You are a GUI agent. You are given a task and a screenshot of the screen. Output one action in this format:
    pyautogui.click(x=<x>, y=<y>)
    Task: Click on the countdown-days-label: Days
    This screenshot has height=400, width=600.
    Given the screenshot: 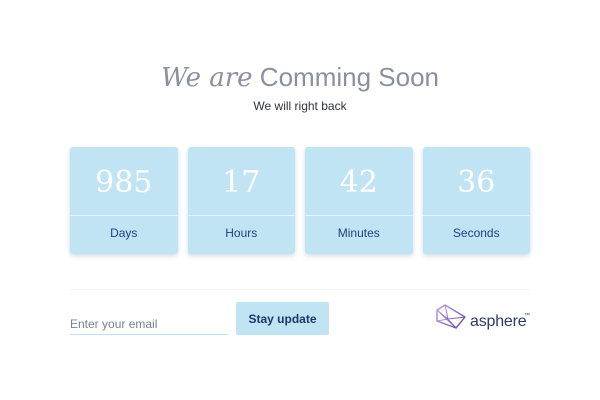 What is the action you would take?
    pyautogui.click(x=124, y=233)
    